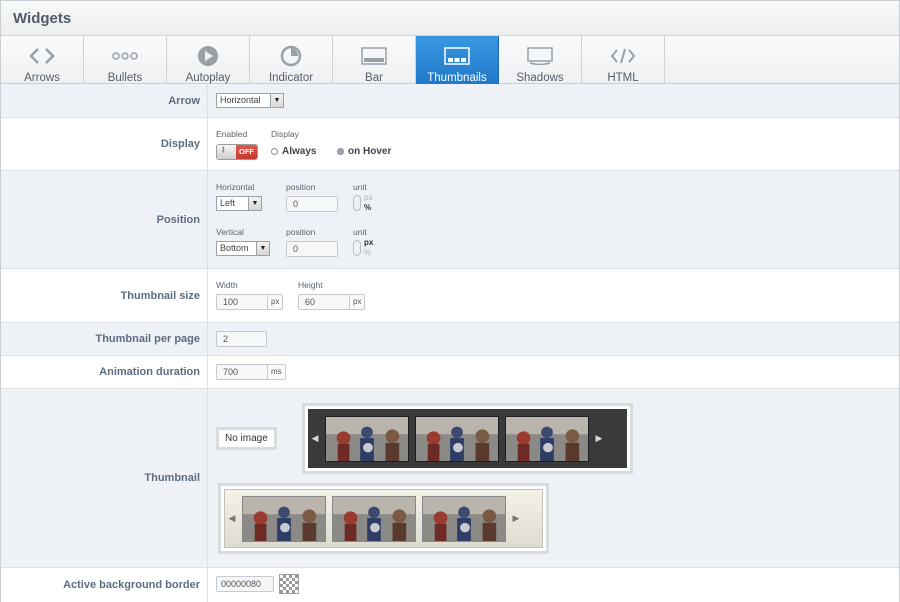  Describe the element at coordinates (232, 134) in the screenshot. I see `enabled-label: Enabled` at that location.